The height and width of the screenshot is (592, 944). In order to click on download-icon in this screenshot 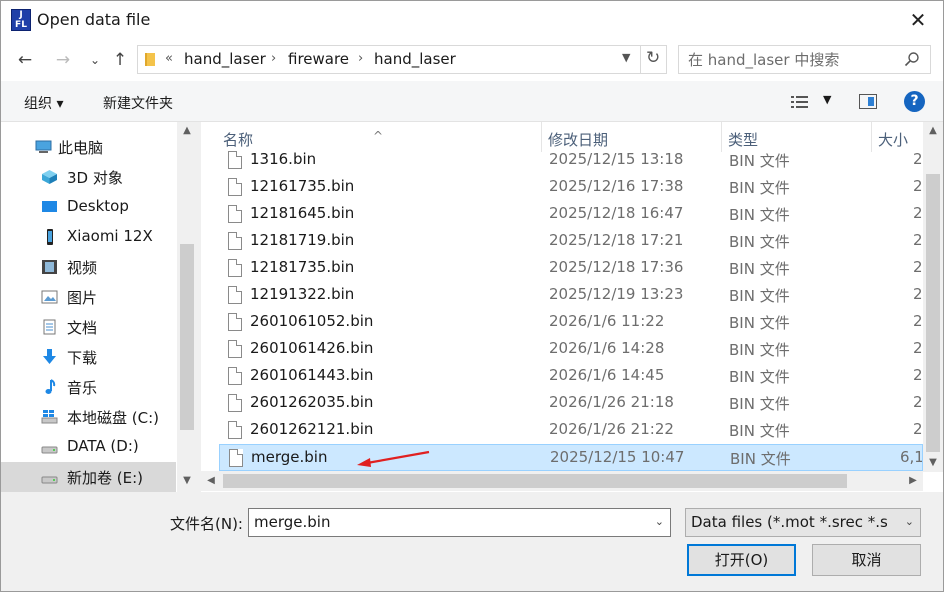, I will do `click(49, 356)`.